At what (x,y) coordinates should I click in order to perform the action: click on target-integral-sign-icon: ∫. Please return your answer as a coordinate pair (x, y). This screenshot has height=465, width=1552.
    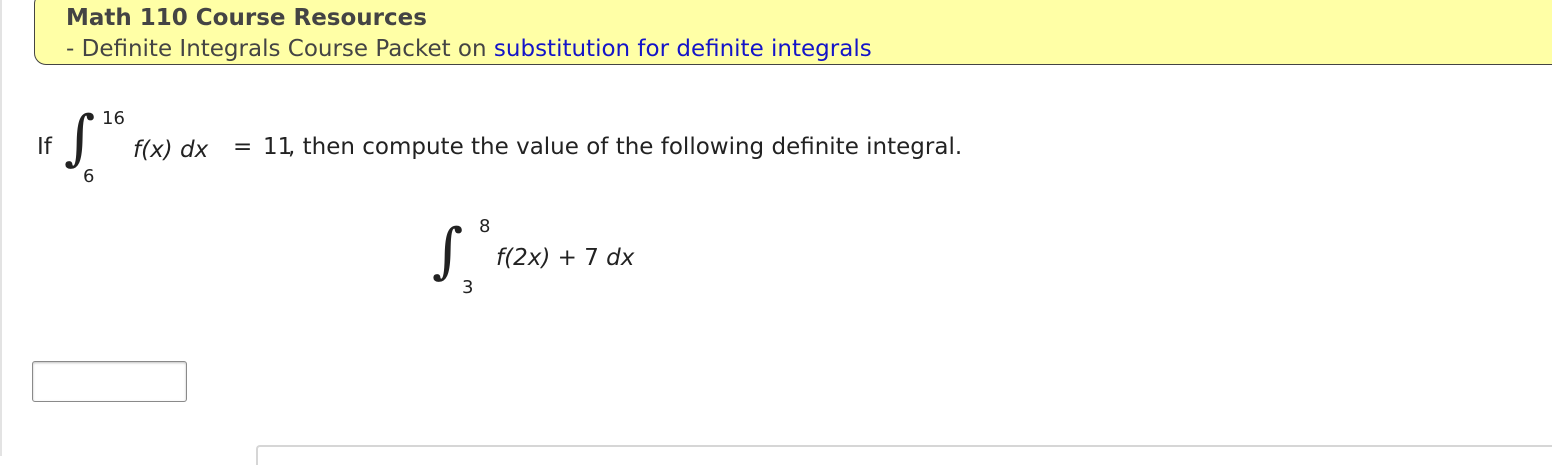
    Looking at the image, I should click on (448, 251).